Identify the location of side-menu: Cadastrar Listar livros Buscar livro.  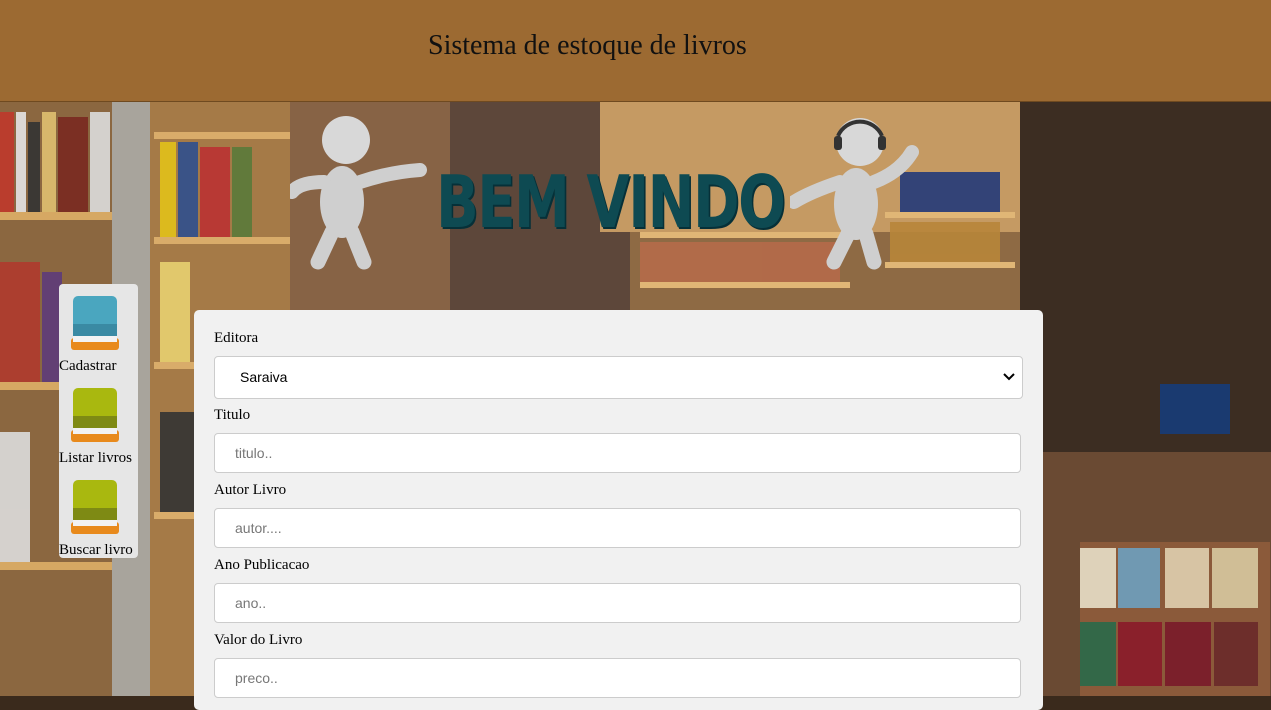
(98, 421).